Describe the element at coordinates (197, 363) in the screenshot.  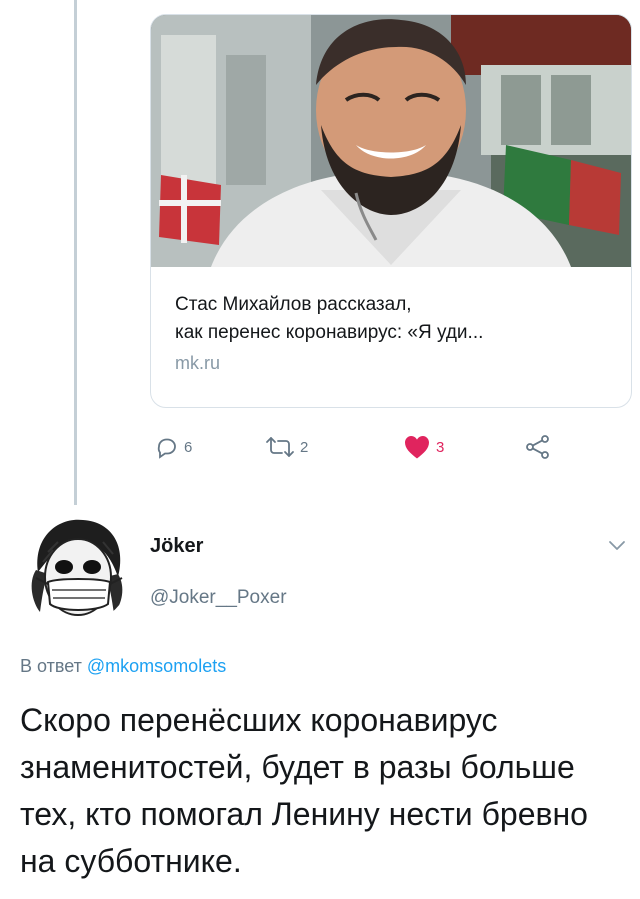
I see `link-domain: mk.ru` at that location.